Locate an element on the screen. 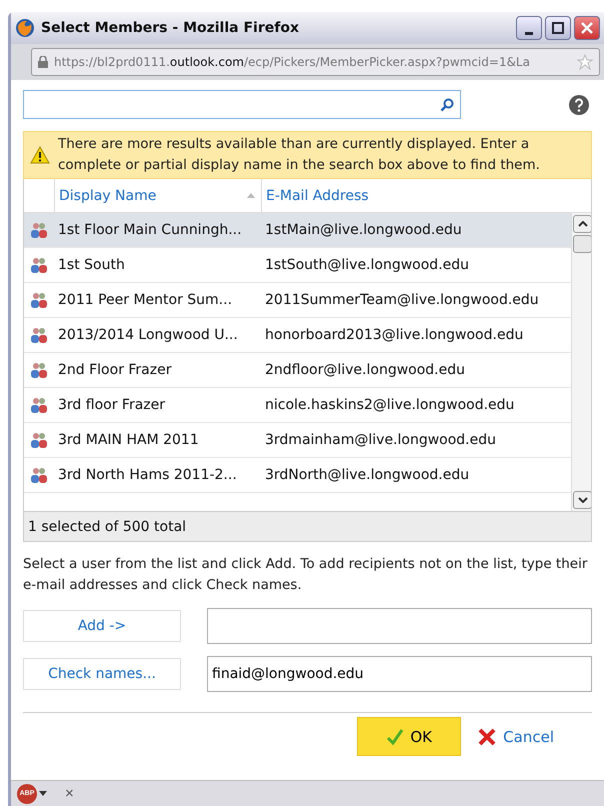 Image resolution: width=604 pixels, height=806 pixels. table-cell-text: 3rd floor Frazer is located at coordinates (111, 405).